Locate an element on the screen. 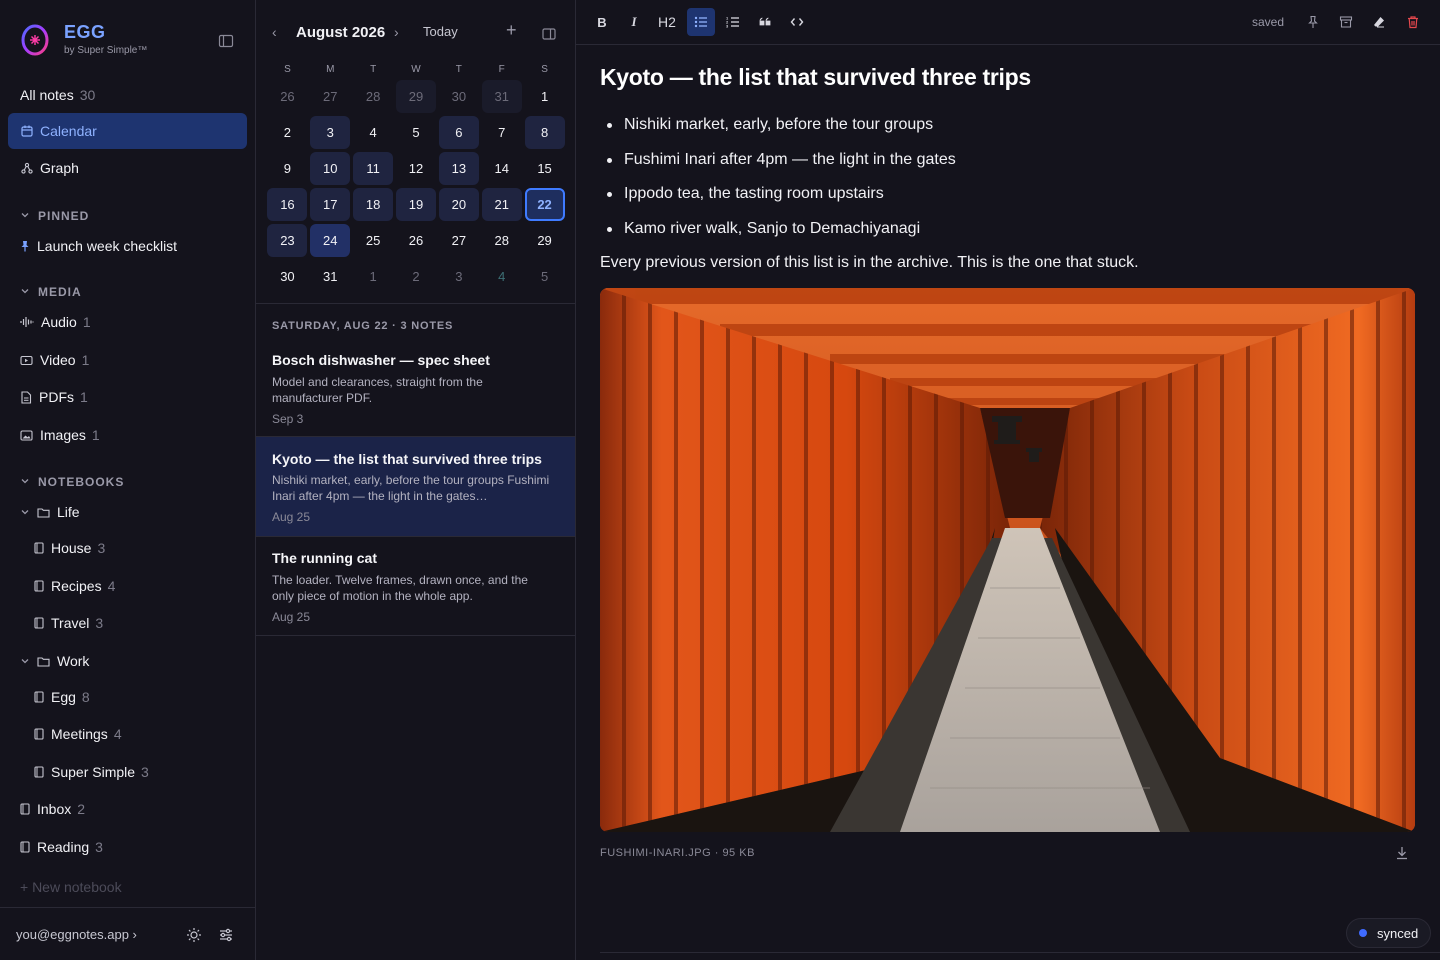 The height and width of the screenshot is (960, 1440). nav-graph: Graph is located at coordinates (127, 168).